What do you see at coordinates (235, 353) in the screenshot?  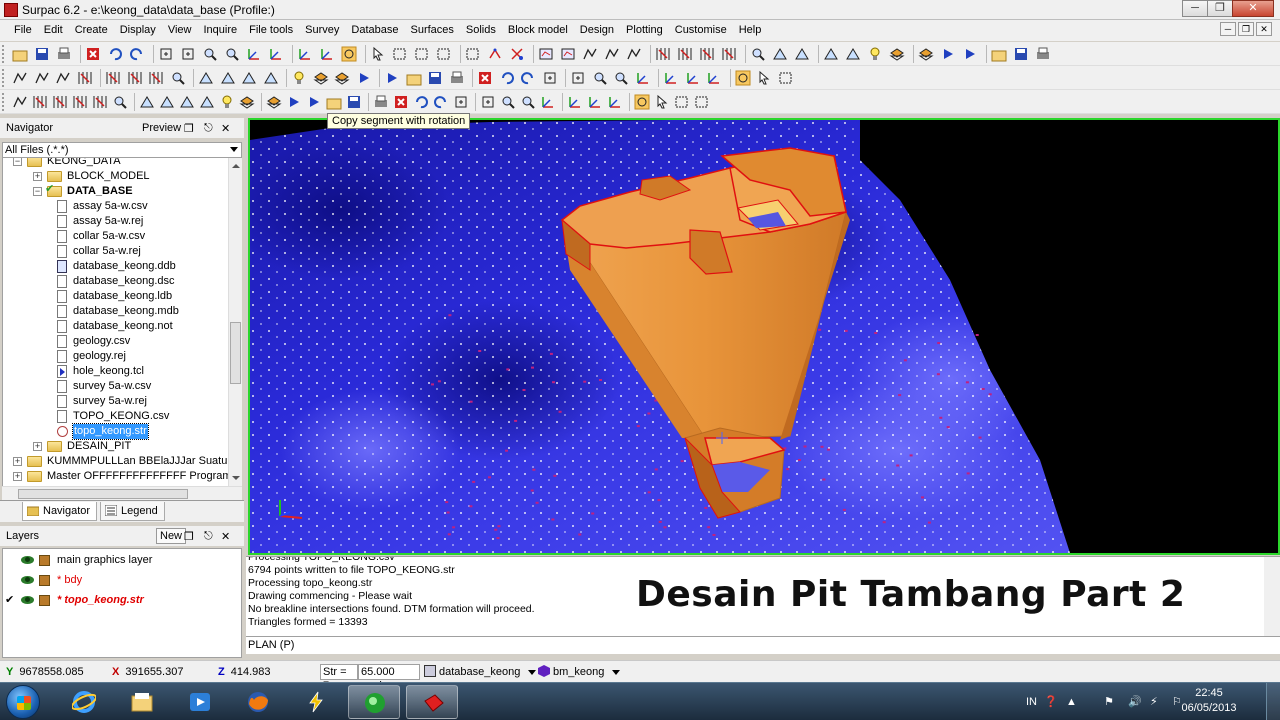 I see `scroll-thumb` at bounding box center [235, 353].